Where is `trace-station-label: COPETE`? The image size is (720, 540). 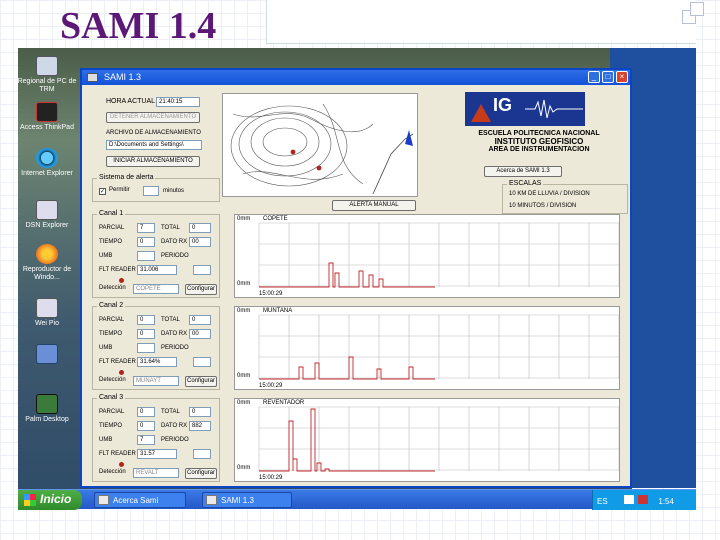 trace-station-label: COPETE is located at coordinates (275, 219).